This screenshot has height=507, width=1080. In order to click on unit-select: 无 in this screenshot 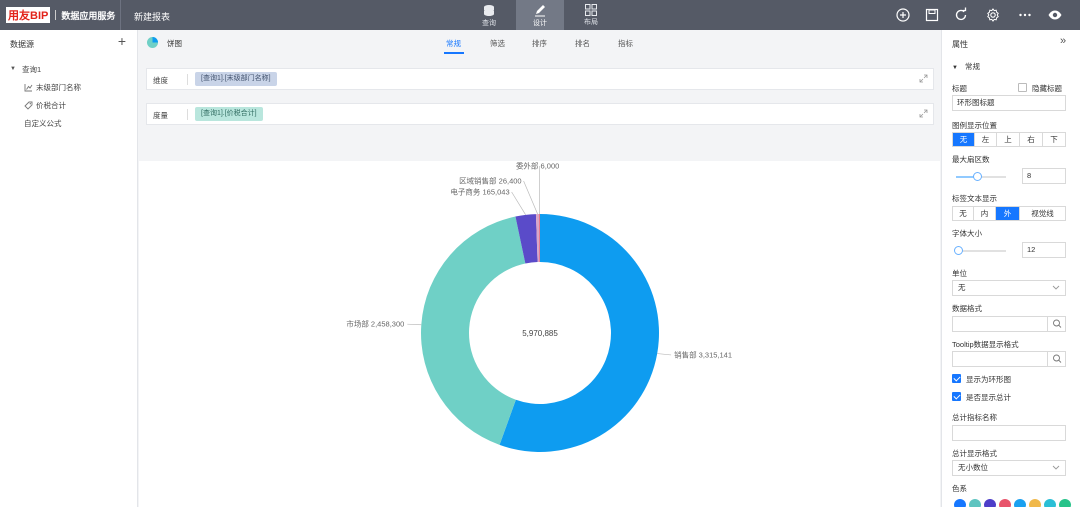, I will do `click(1009, 288)`.